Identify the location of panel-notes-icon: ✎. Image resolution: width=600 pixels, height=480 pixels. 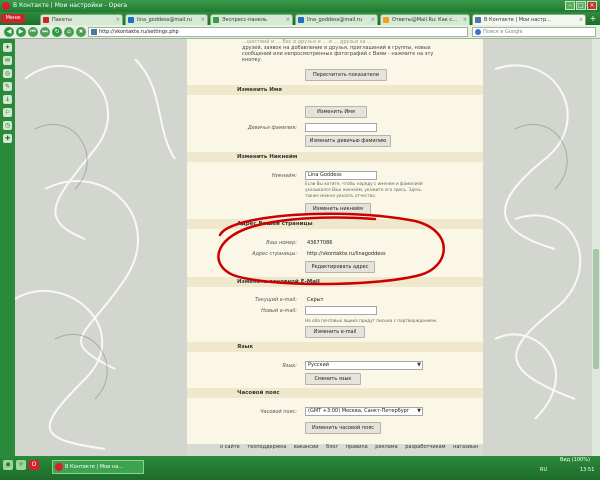
(7, 86).